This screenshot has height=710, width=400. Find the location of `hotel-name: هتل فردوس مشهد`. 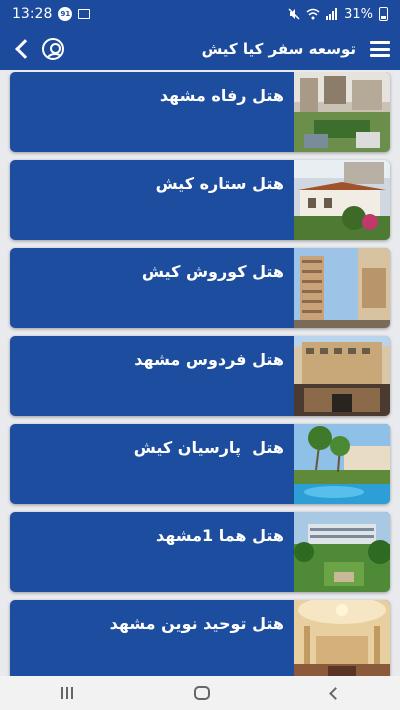

hotel-name: هتل فردوس مشهد is located at coordinates (209, 359).